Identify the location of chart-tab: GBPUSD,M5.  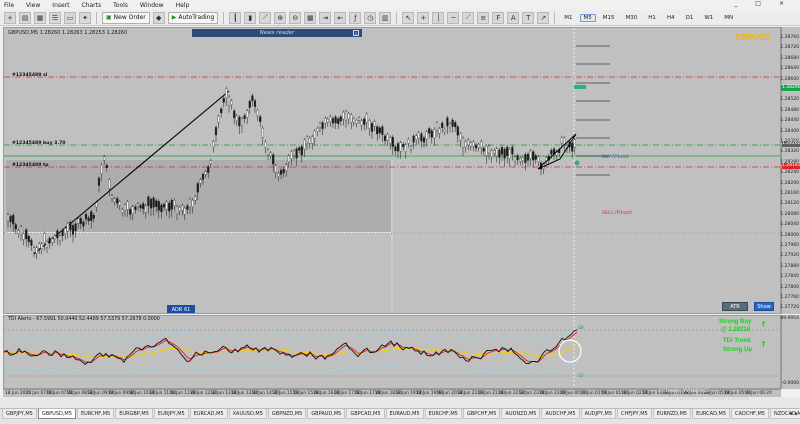
(56, 414).